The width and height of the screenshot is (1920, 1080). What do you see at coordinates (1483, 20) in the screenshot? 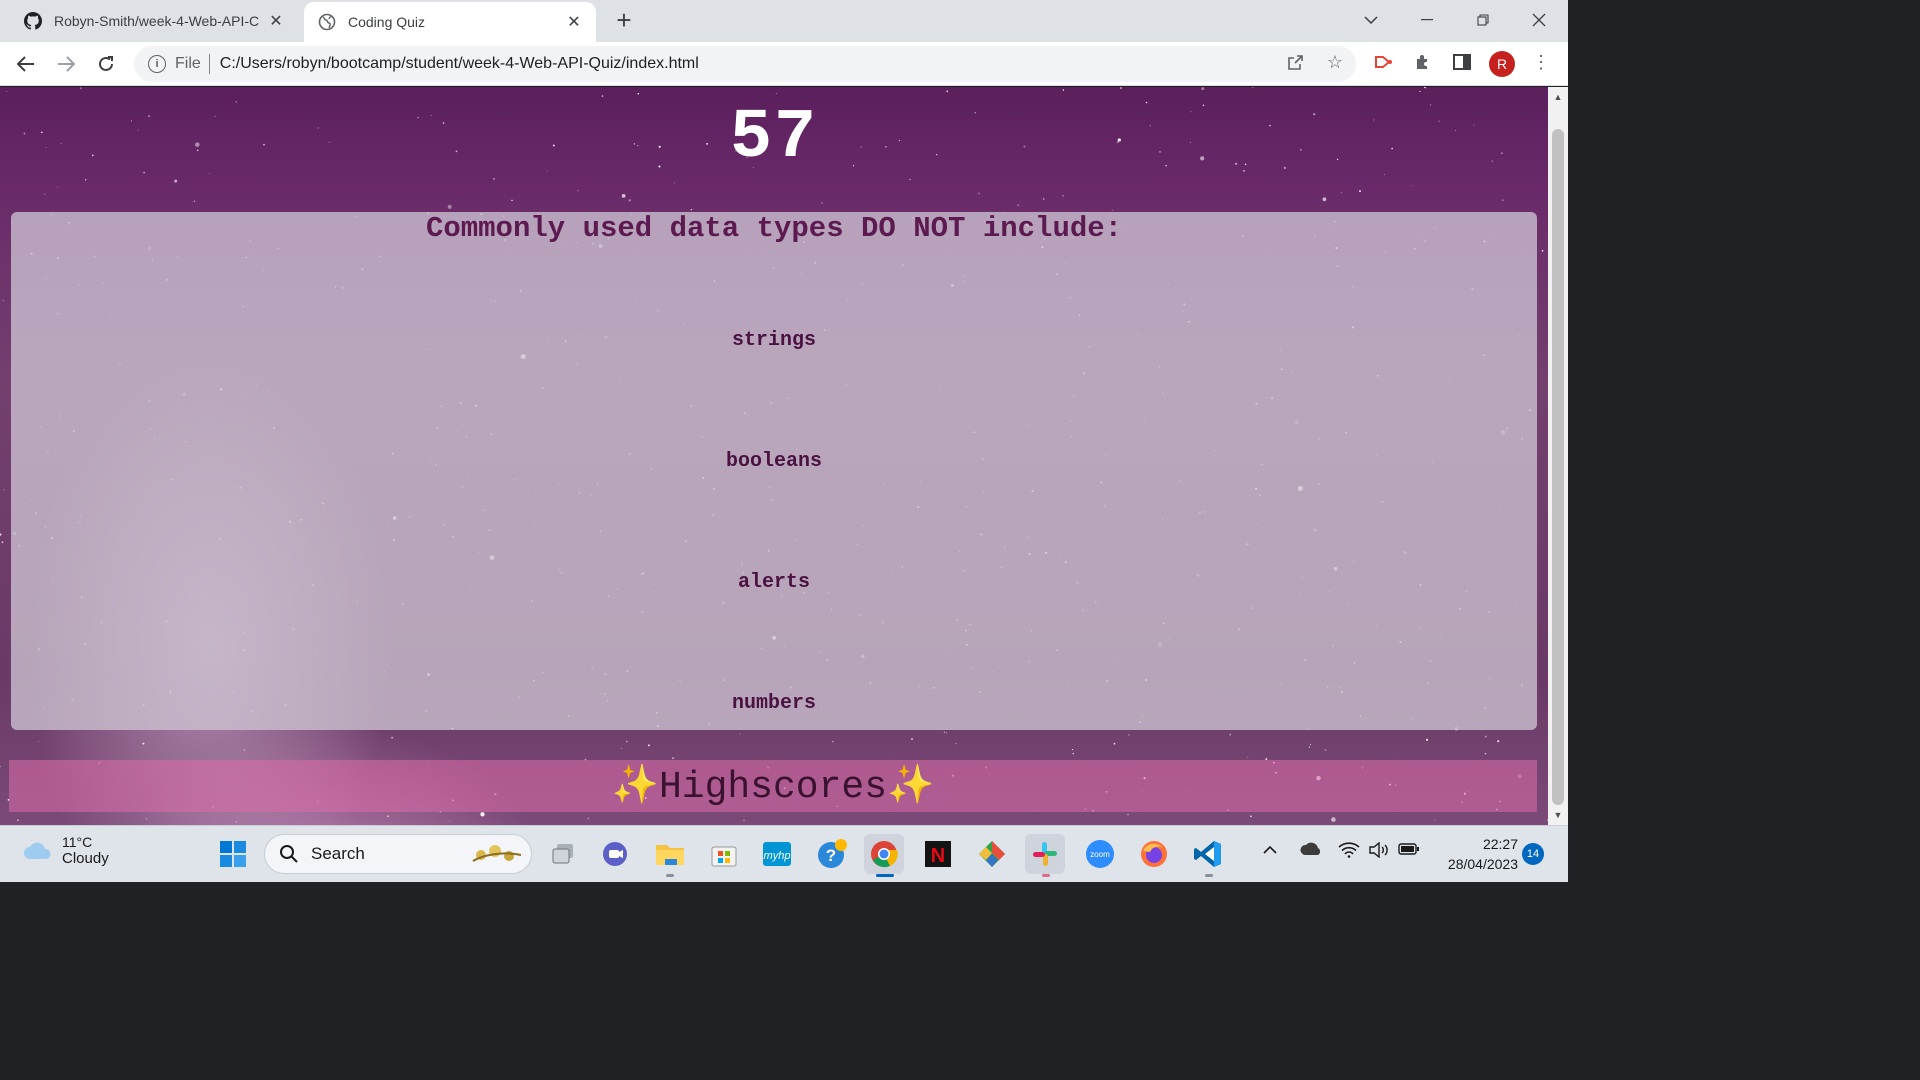
I see `restore-button` at bounding box center [1483, 20].